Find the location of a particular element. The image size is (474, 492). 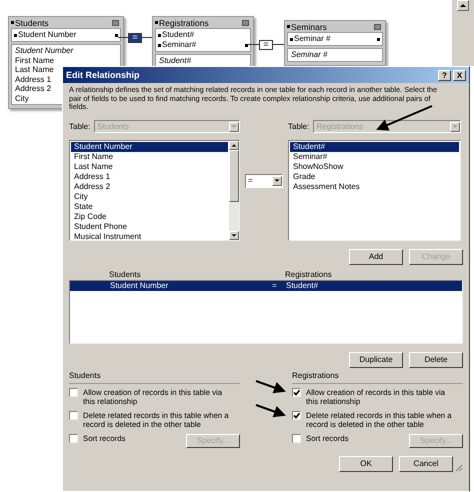

column-header: Registrations is located at coordinates (308, 274).